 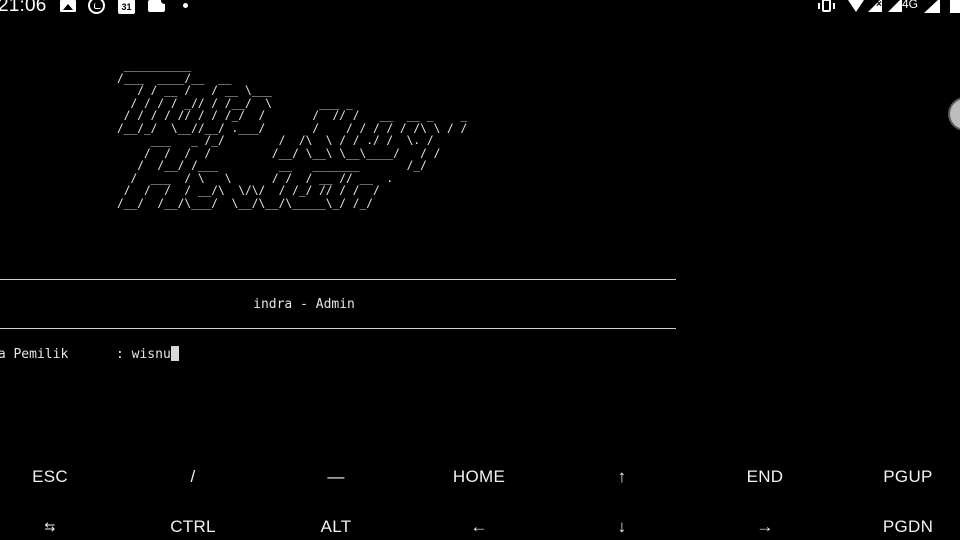 What do you see at coordinates (304, 304) in the screenshot?
I see `header-text: indra - Admin` at bounding box center [304, 304].